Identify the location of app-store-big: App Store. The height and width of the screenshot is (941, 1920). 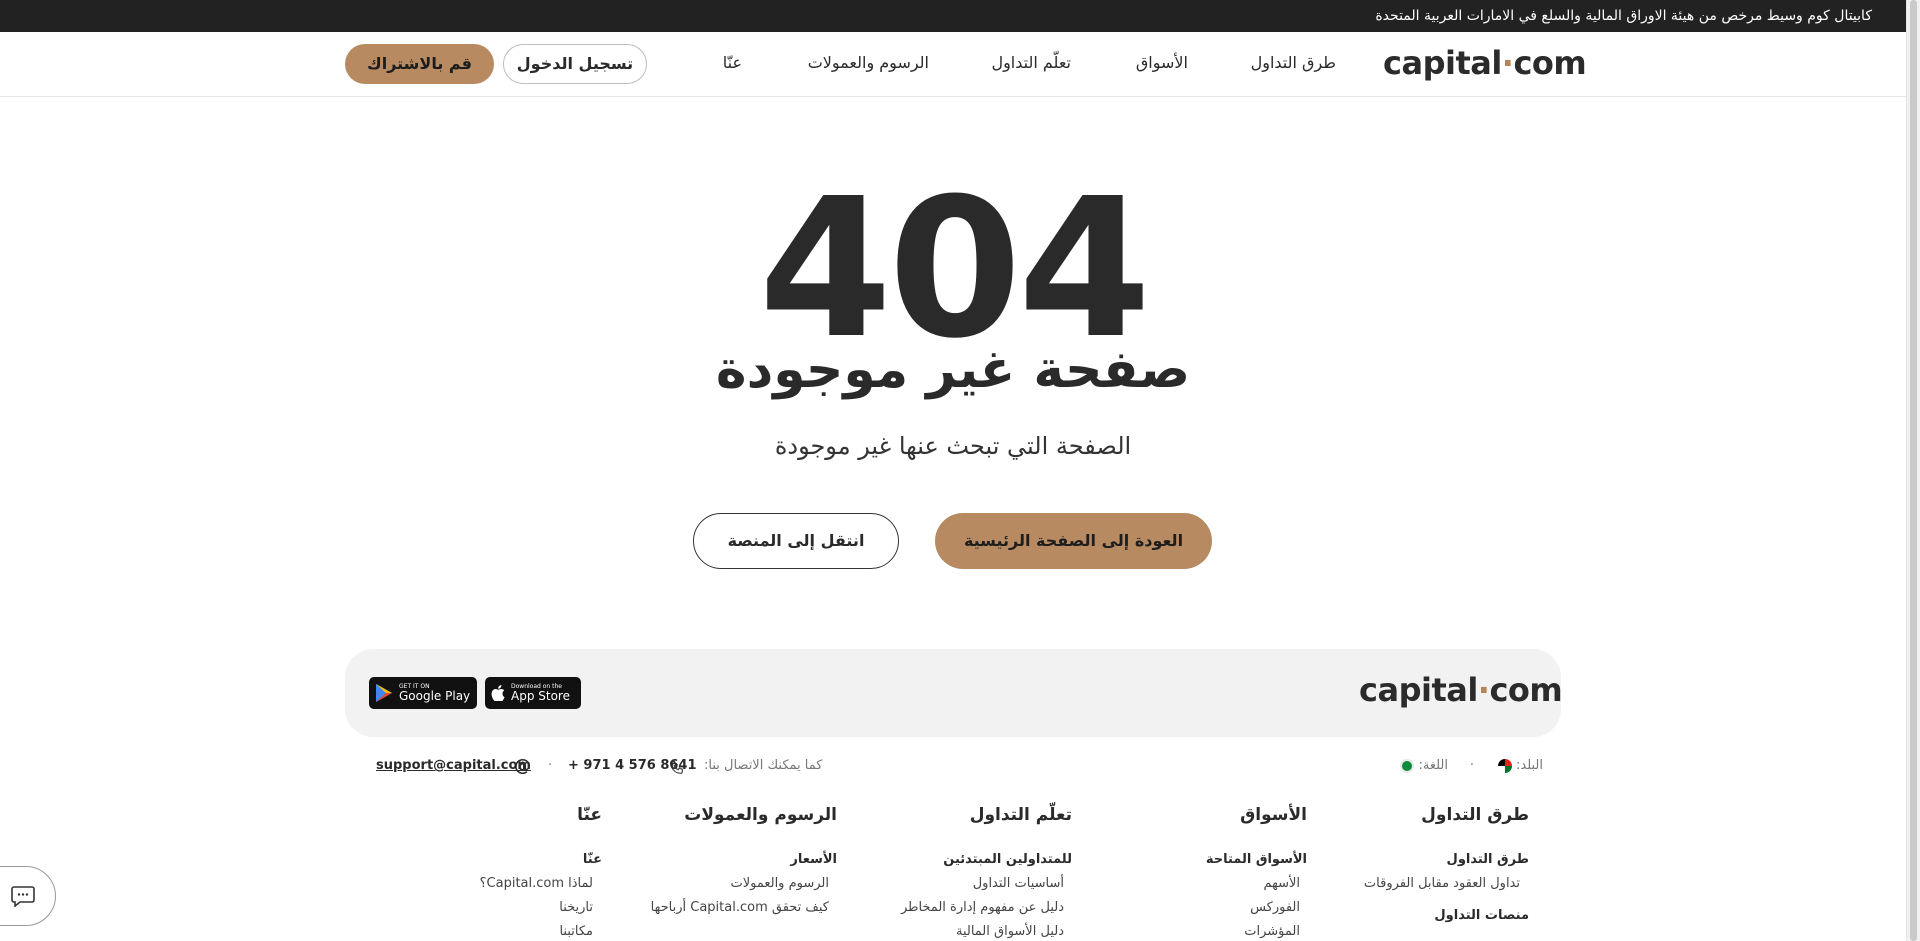
(540, 696).